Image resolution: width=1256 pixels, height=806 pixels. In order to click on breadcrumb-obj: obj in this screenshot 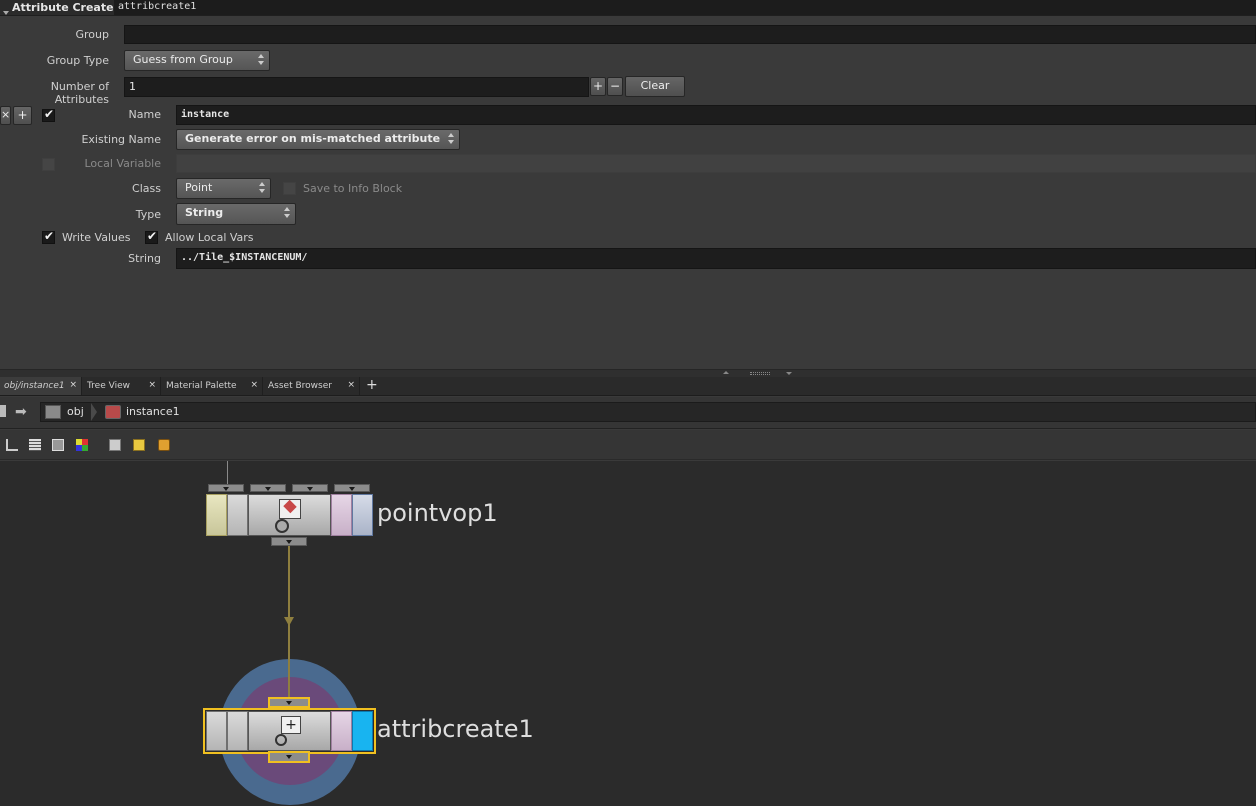, I will do `click(75, 411)`.